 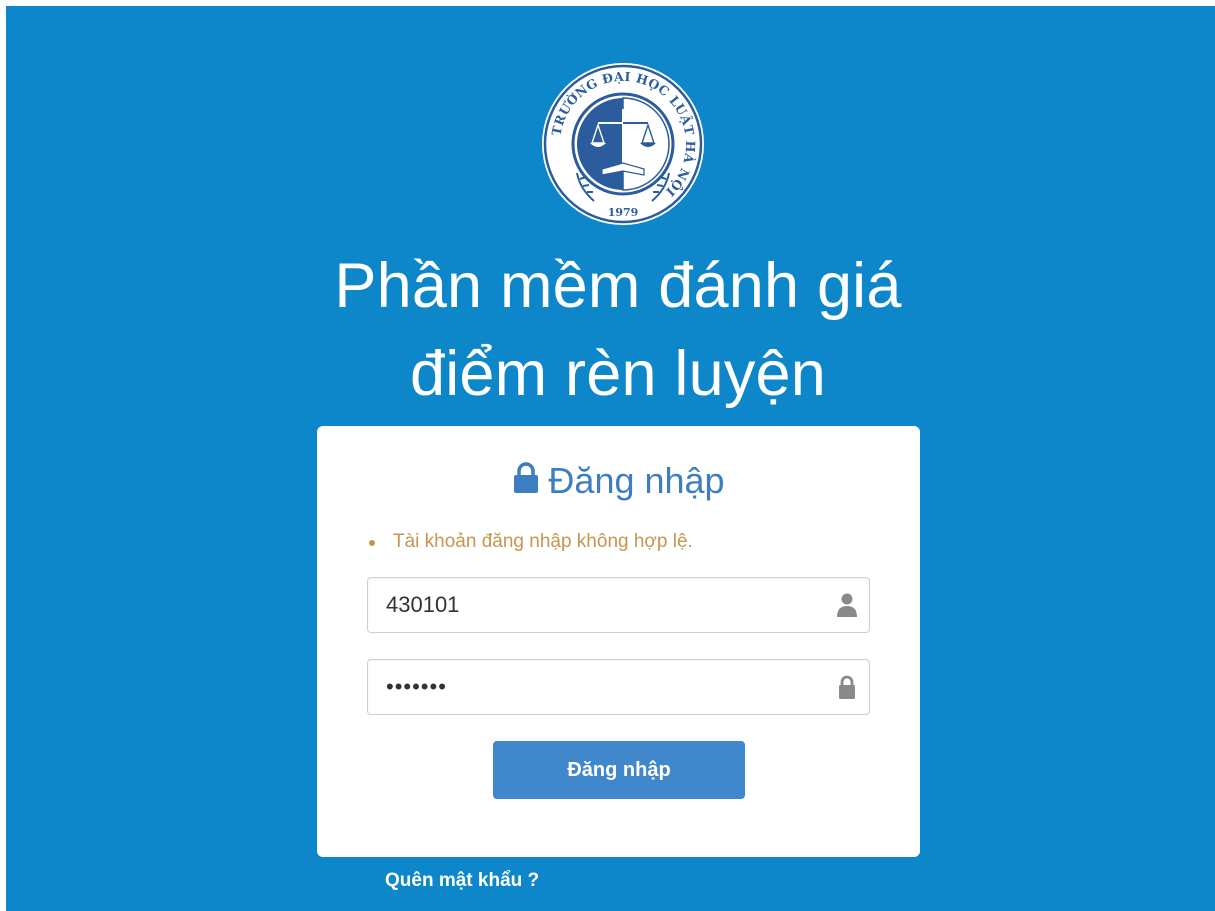 What do you see at coordinates (598, 687) in the screenshot?
I see `password-input` at bounding box center [598, 687].